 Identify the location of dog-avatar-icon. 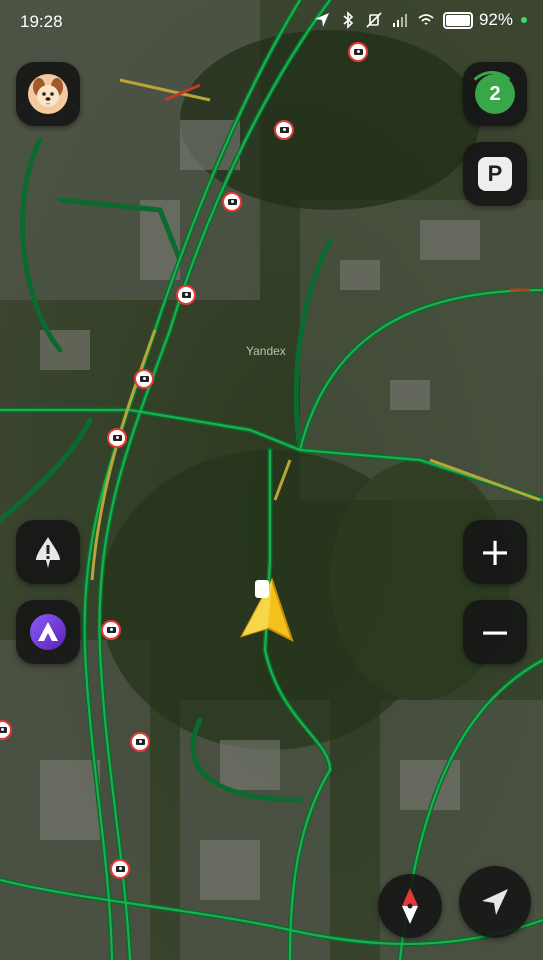
(48, 94).